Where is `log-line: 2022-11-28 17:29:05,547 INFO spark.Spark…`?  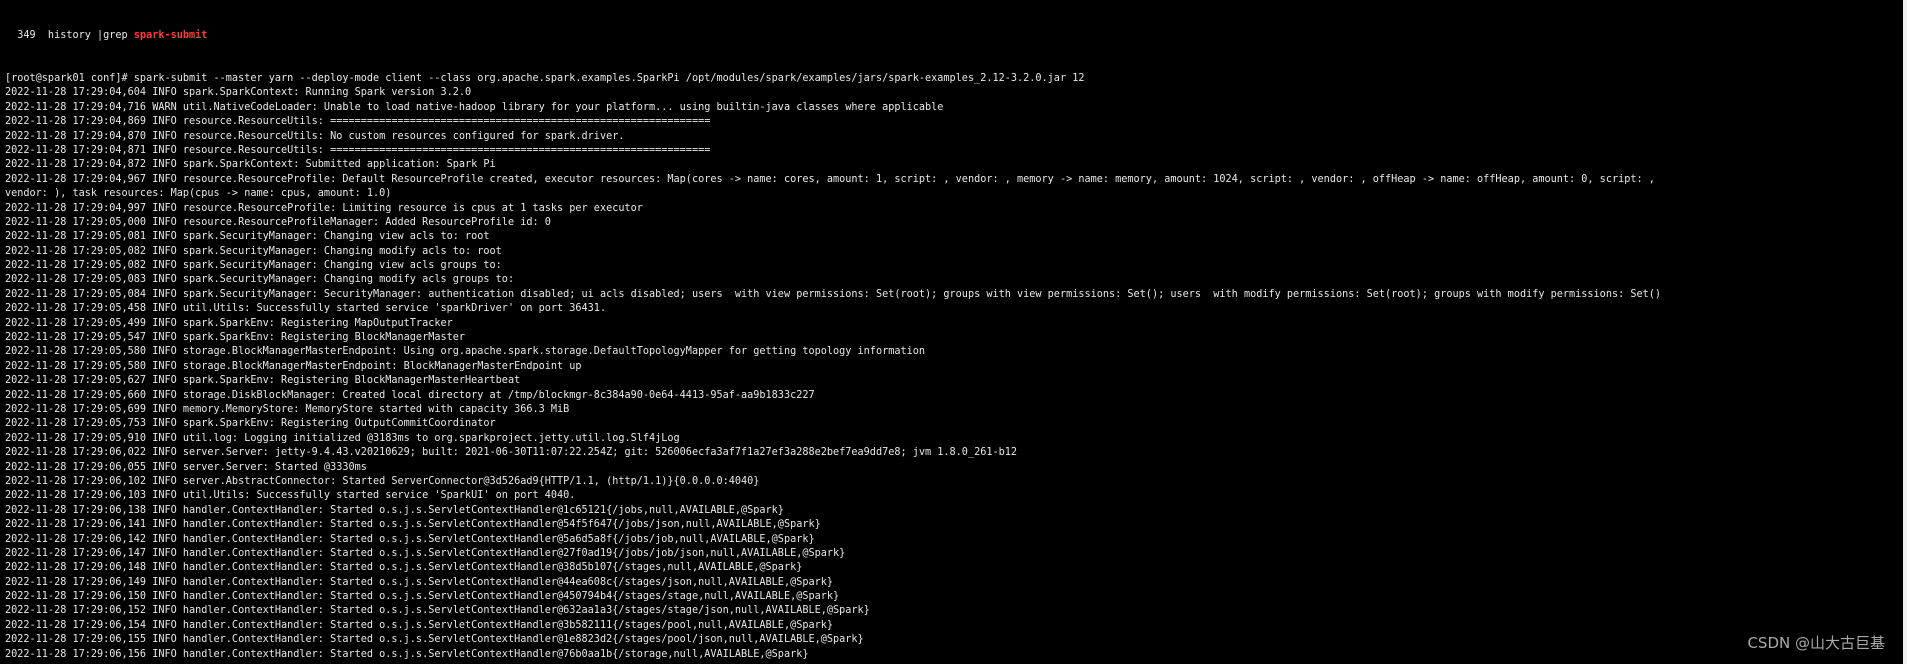
log-line: 2022-11-28 17:29:05,547 INFO spark.Spark… is located at coordinates (235, 338).